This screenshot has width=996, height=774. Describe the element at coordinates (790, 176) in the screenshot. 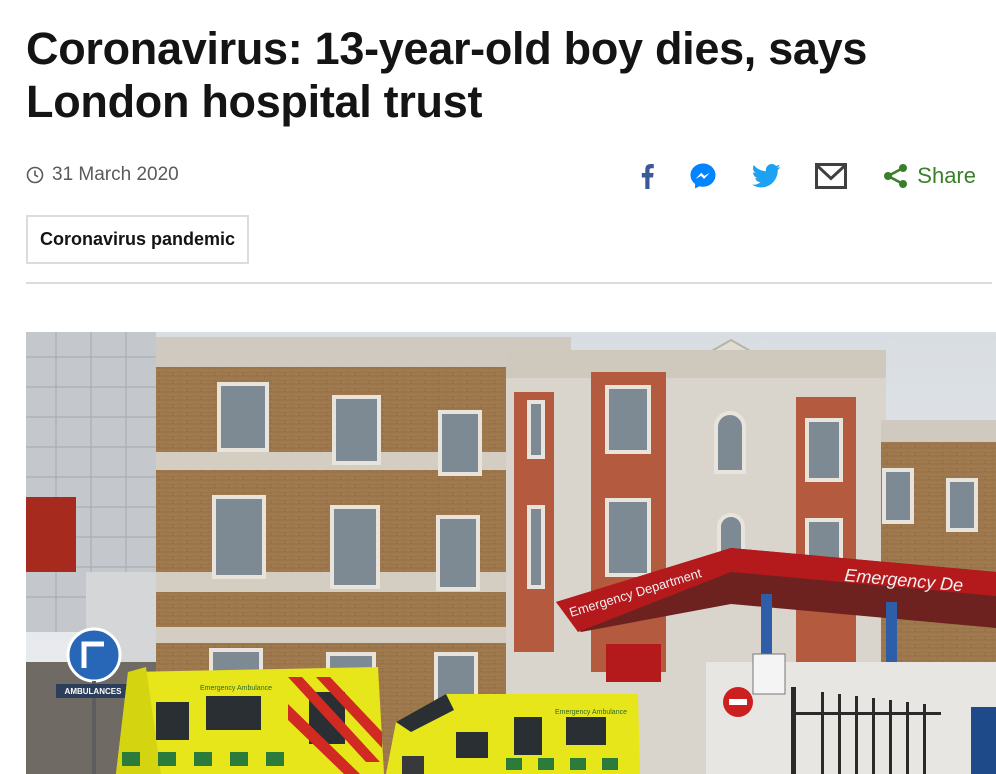

I see `share-tools: Share` at that location.